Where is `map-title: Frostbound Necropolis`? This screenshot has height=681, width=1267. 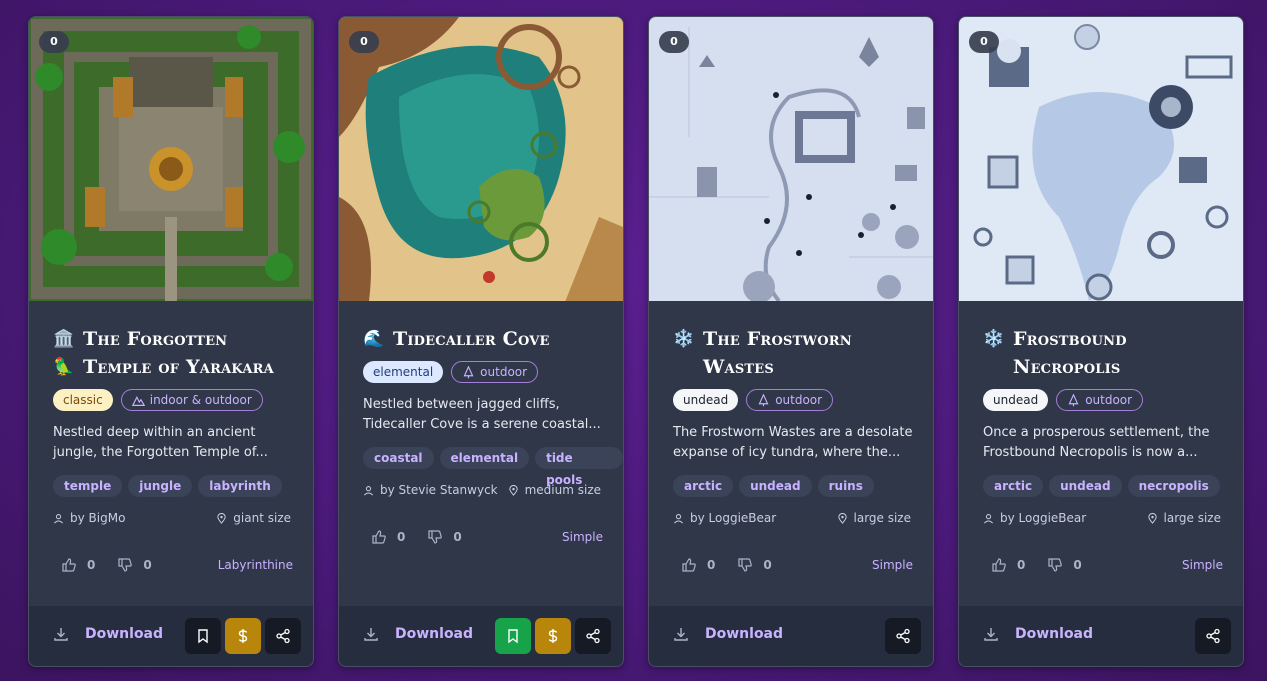
map-title: Frostbound Necropolis is located at coordinates (1118, 353).